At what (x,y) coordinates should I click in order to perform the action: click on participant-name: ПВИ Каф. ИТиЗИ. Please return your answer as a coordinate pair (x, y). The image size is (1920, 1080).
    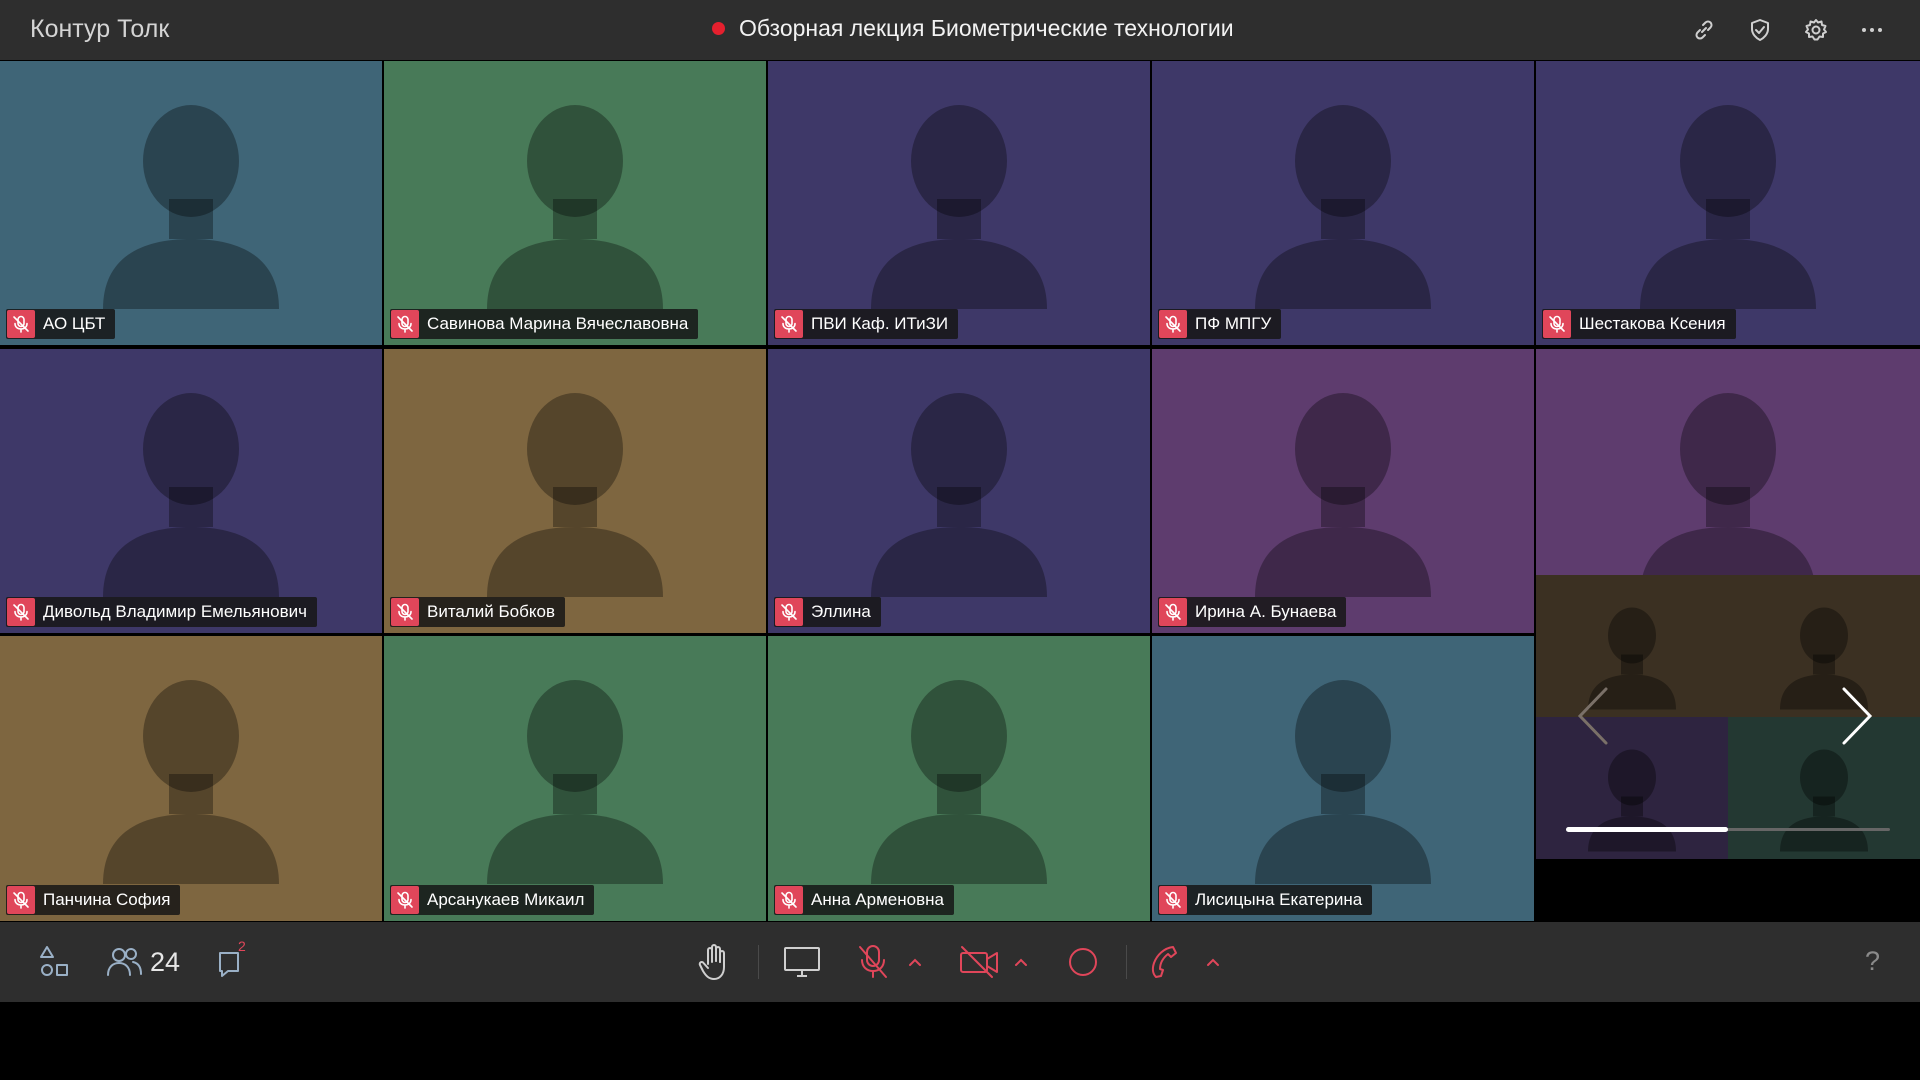
    Looking at the image, I should click on (880, 323).